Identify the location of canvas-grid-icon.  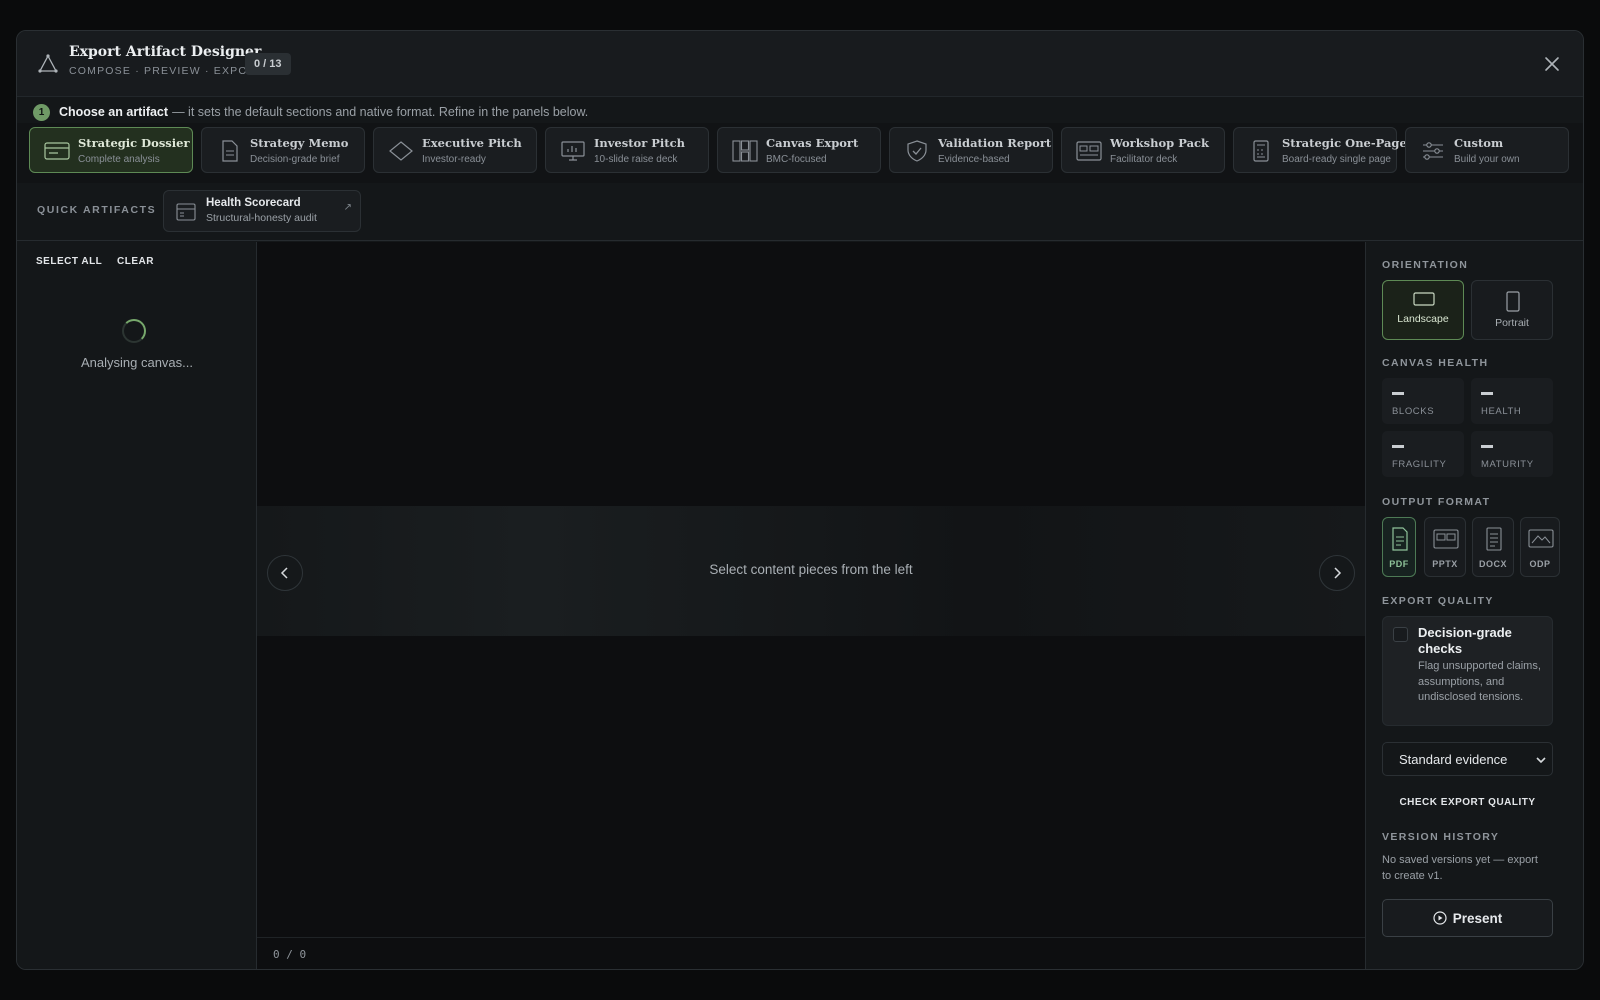
(745, 151).